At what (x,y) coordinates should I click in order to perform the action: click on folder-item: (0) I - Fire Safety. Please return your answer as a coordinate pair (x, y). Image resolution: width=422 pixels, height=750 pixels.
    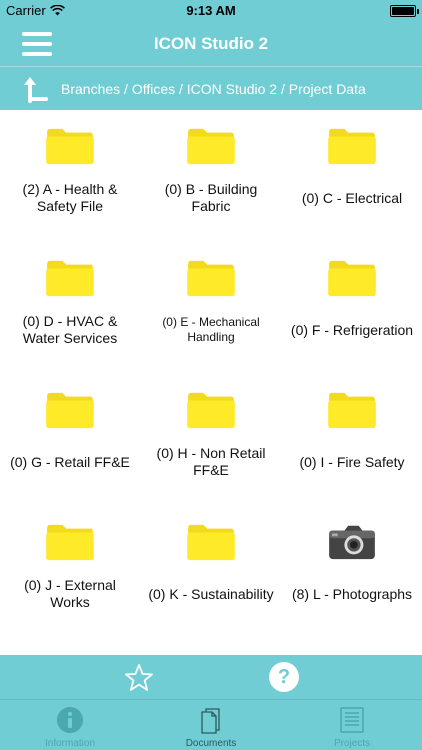
    Looking at the image, I should click on (352, 439).